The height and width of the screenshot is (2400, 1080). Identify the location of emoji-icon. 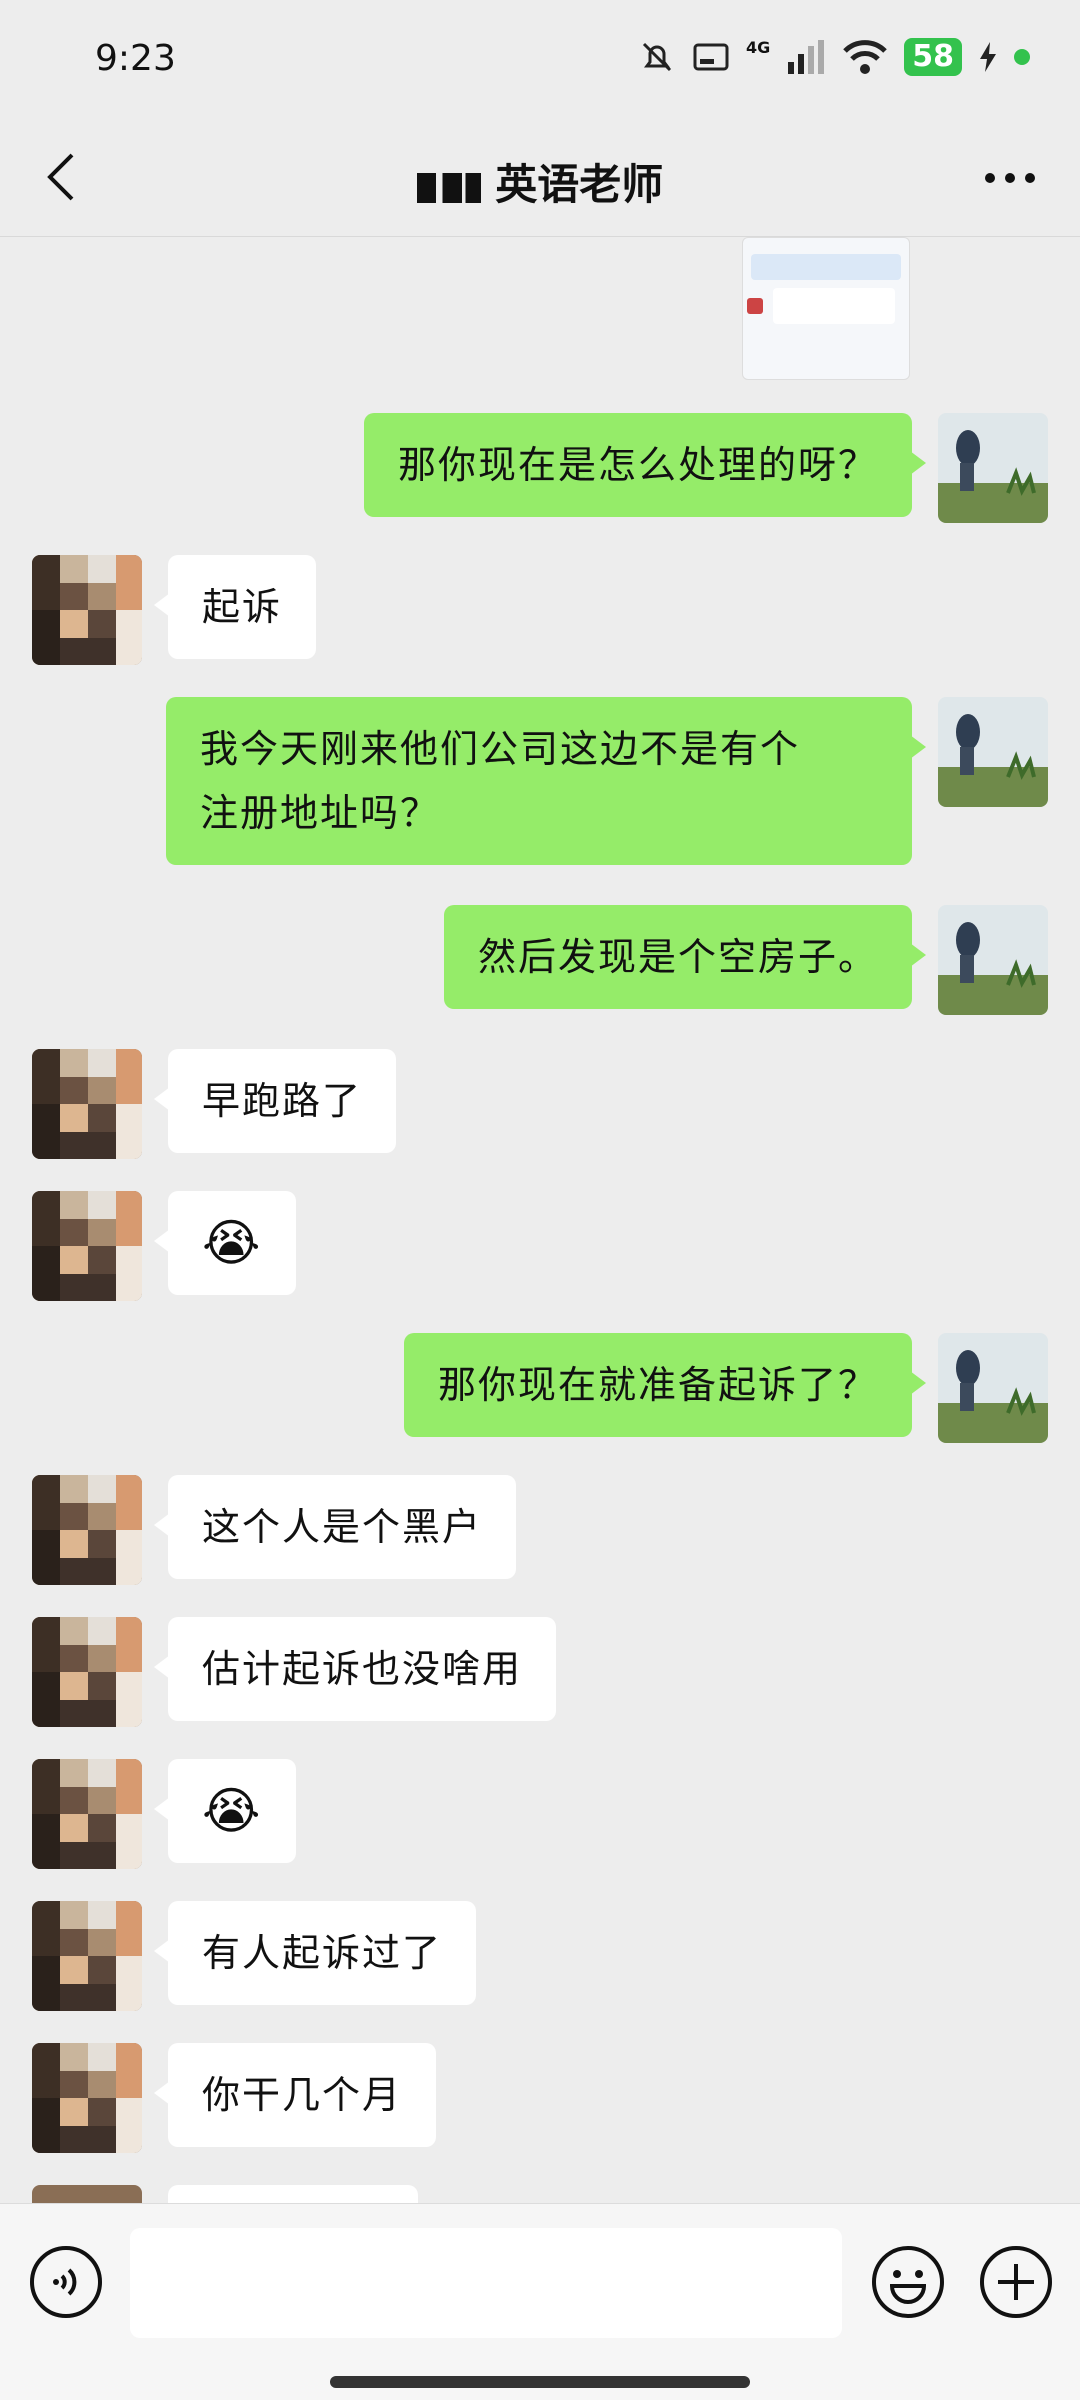
(908, 2282).